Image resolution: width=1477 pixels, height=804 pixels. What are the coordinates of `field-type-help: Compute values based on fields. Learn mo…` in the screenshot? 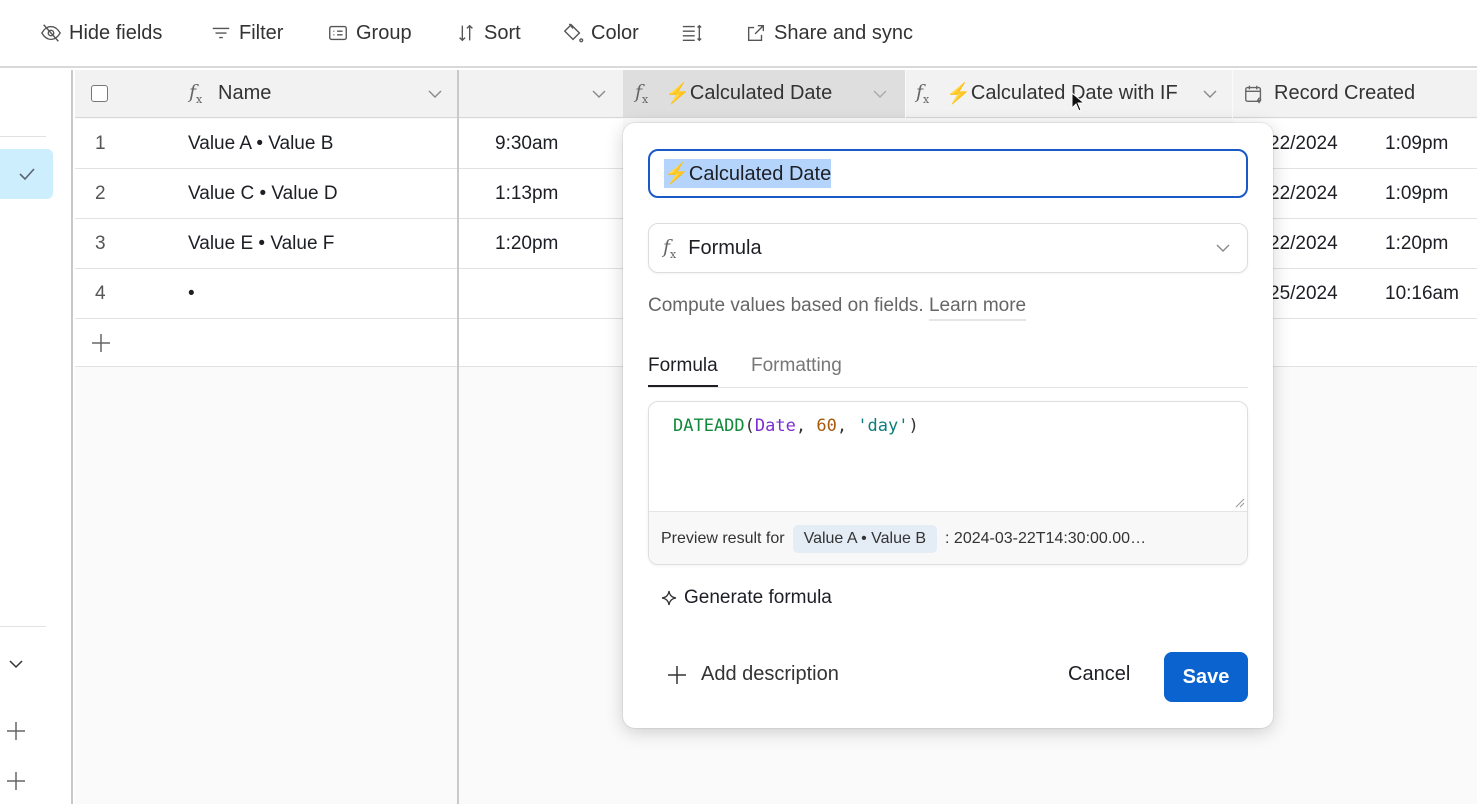 It's located at (837, 308).